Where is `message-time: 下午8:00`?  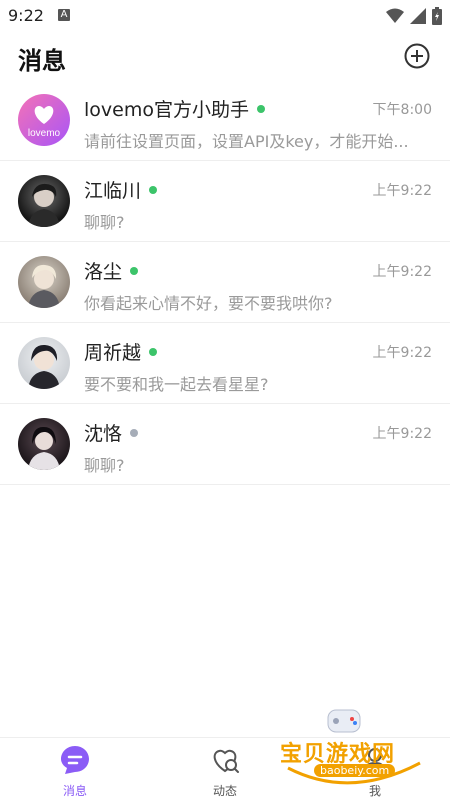 message-time: 下午8:00 is located at coordinates (402, 110).